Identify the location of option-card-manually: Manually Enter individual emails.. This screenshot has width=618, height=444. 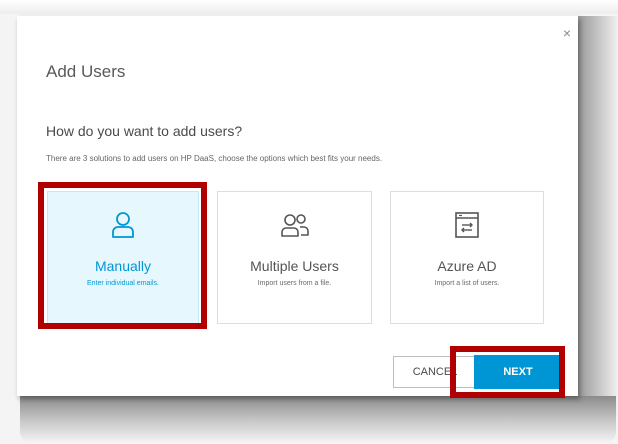
(123, 257).